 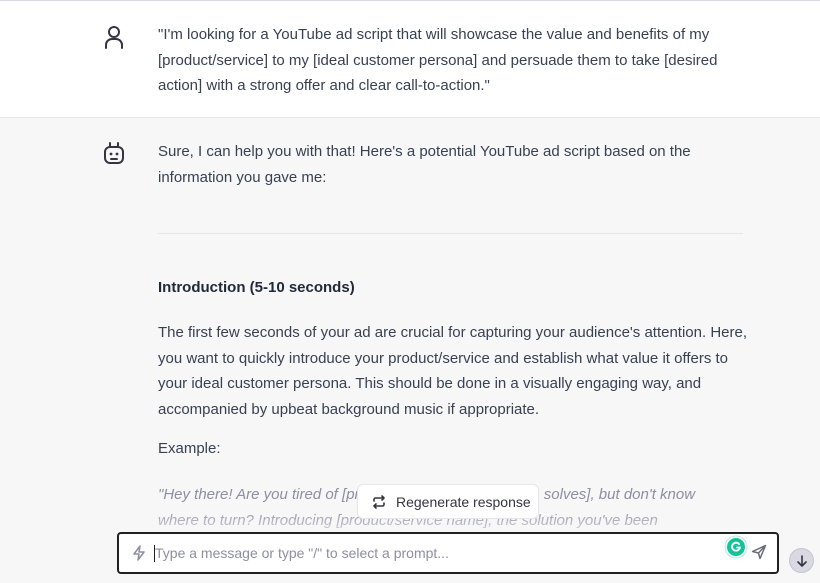 I want to click on send-icon, so click(x=759, y=552).